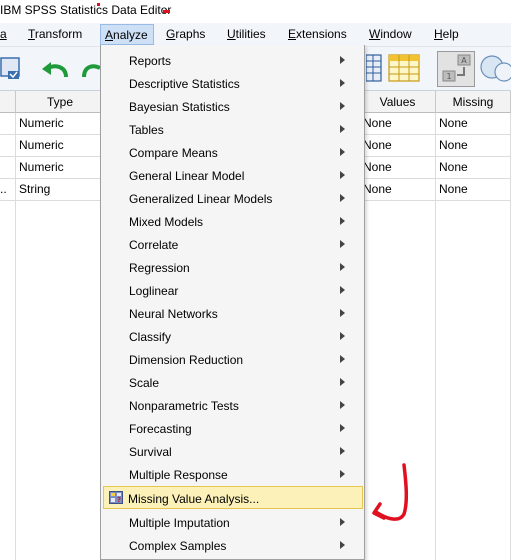 Image resolution: width=511 pixels, height=560 pixels. Describe the element at coordinates (159, 268) in the screenshot. I see `menu-item-label: Regression` at that location.